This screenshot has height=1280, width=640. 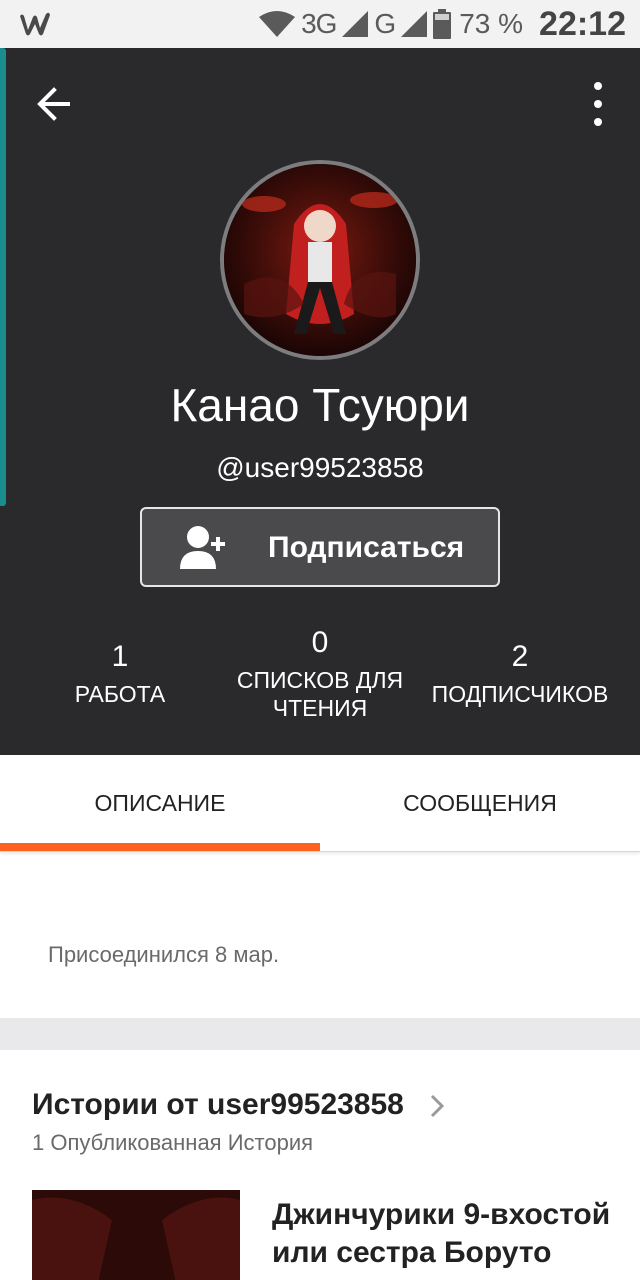 What do you see at coordinates (120, 674) in the screenshot?
I see `stat-works: 1 РАБОТА` at bounding box center [120, 674].